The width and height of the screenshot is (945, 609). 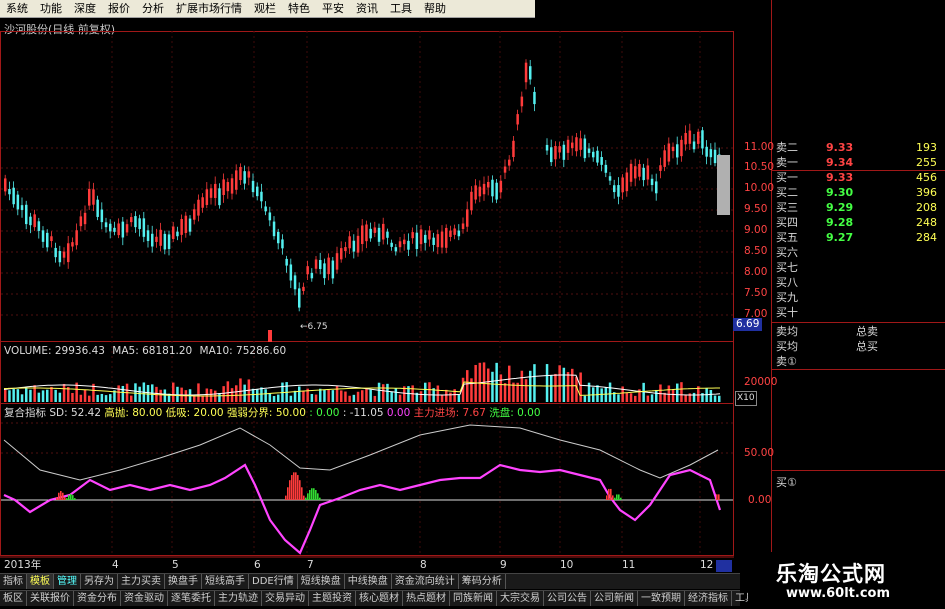 I want to click on quote-row-volume: 248, so click(x=926, y=222).